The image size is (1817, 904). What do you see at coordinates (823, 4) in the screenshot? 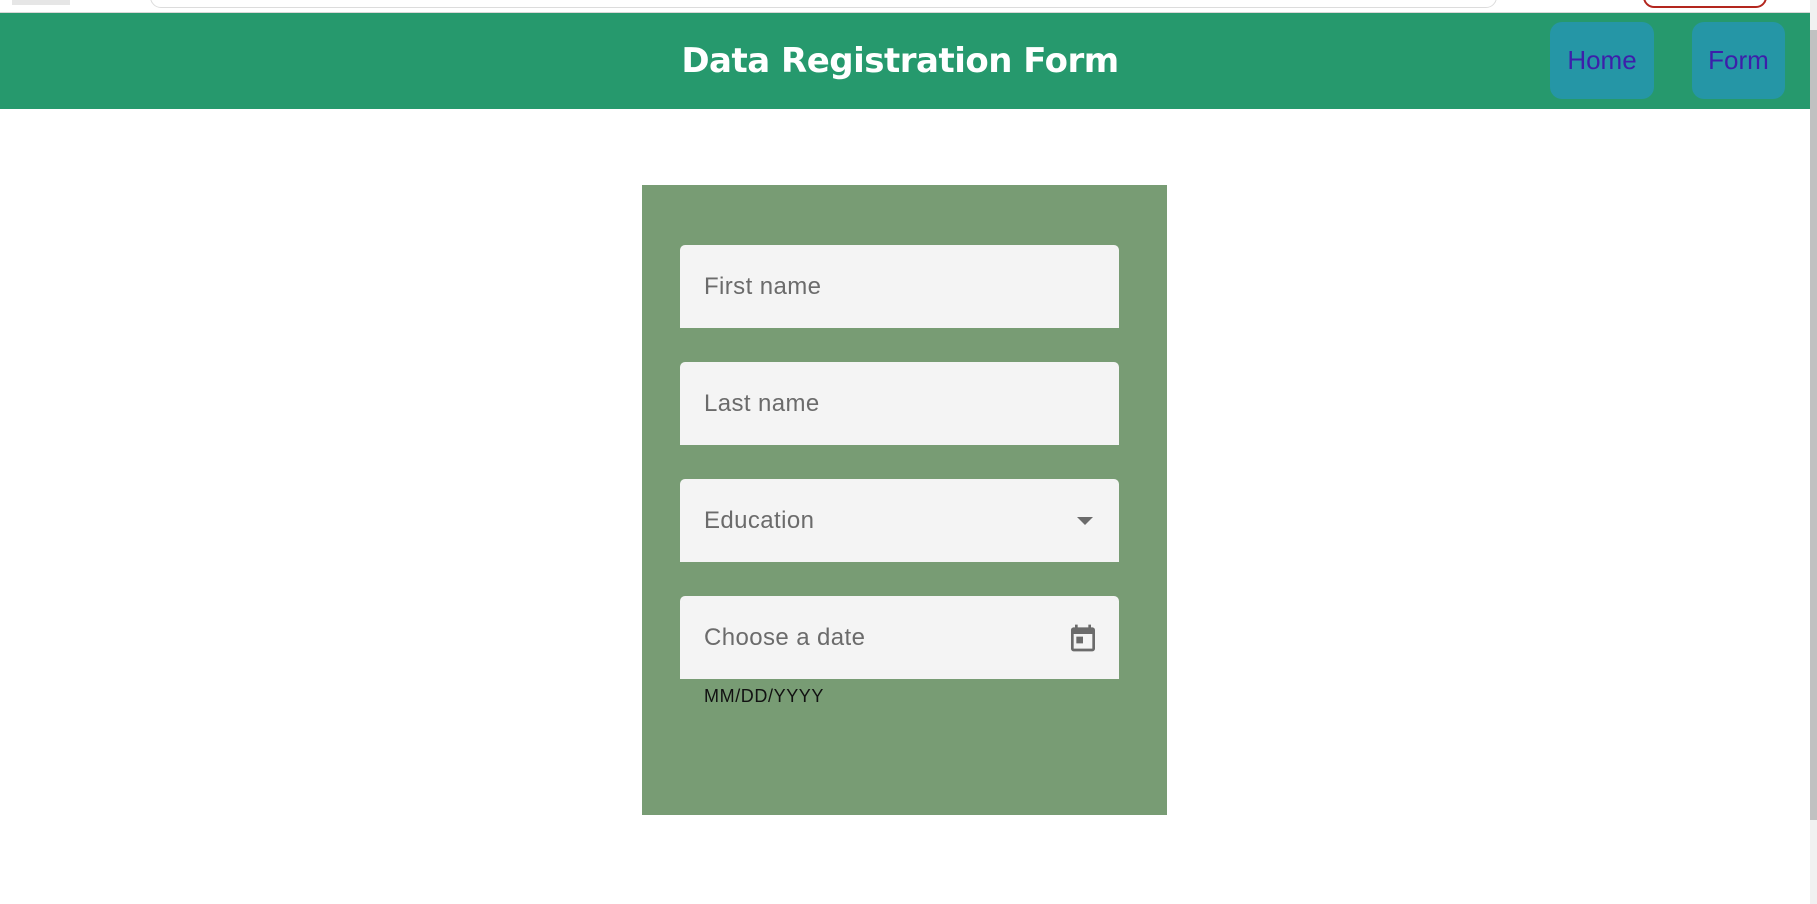
I see `address-bar-edge` at bounding box center [823, 4].